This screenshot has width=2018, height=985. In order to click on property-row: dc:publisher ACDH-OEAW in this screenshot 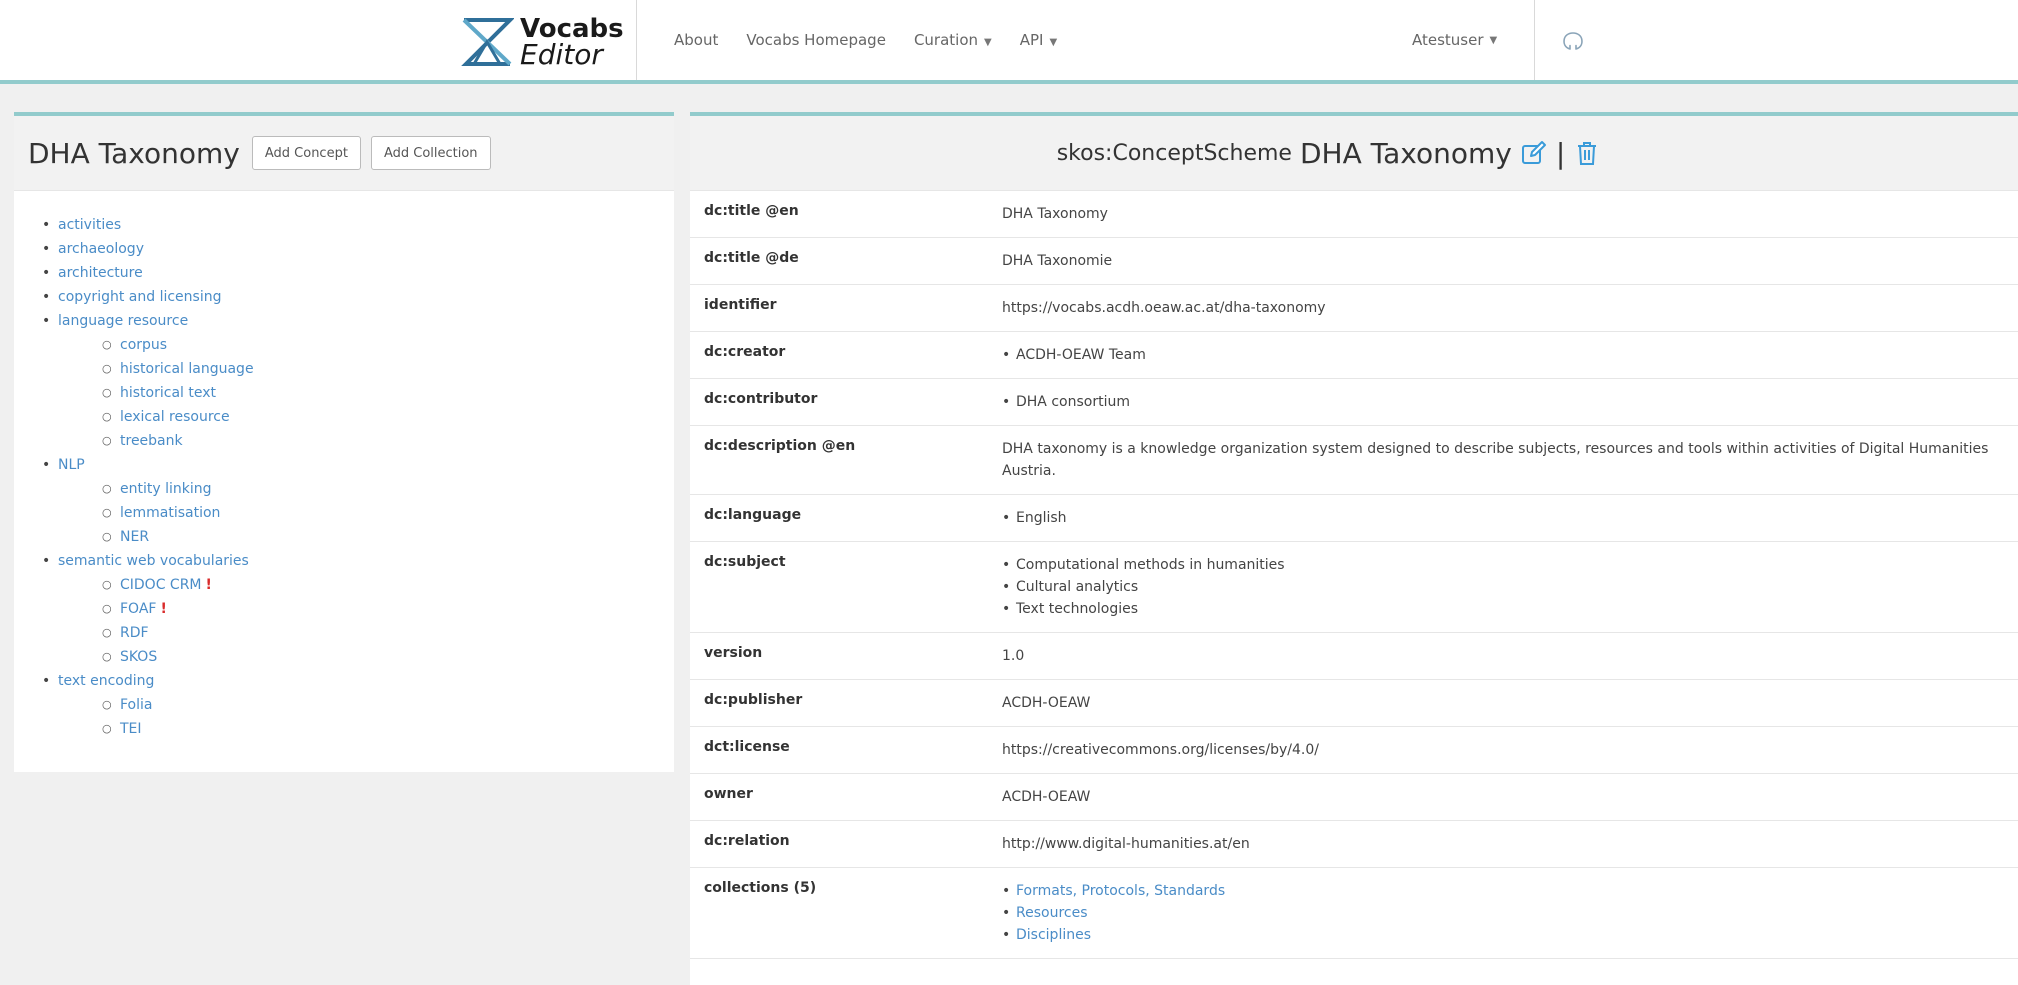, I will do `click(1354, 703)`.